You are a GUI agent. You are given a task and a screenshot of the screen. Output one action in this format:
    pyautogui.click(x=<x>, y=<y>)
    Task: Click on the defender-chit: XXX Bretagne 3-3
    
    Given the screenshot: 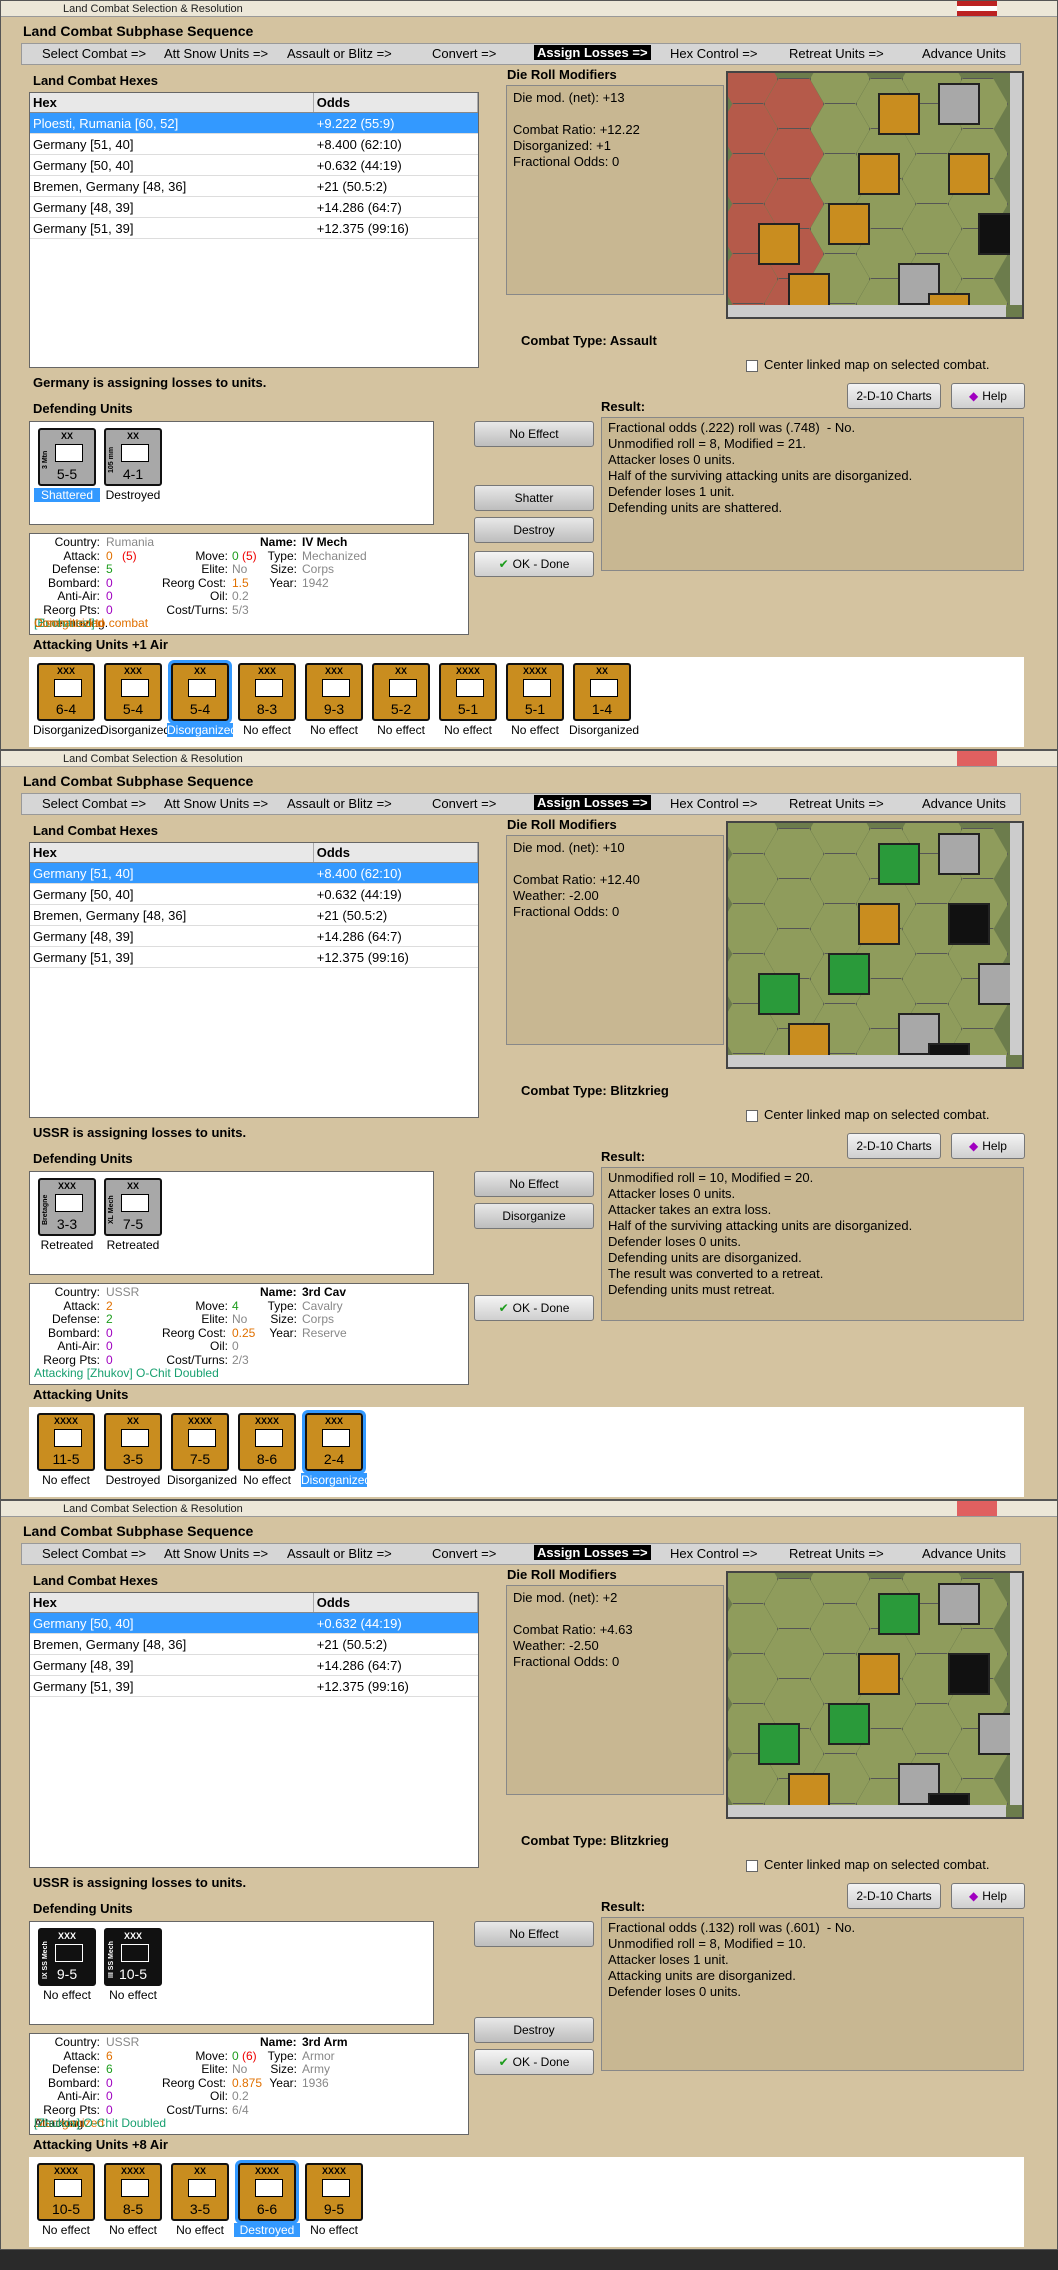 What is the action you would take?
    pyautogui.click(x=67, y=1207)
    